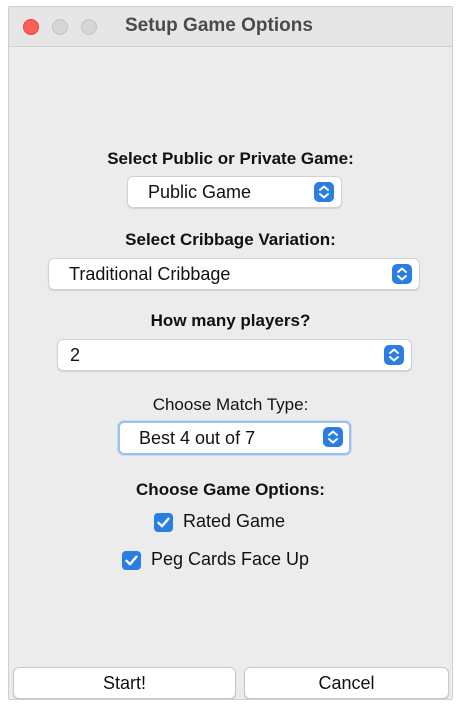  What do you see at coordinates (163, 522) in the screenshot?
I see `rated-game-checkbox` at bounding box center [163, 522].